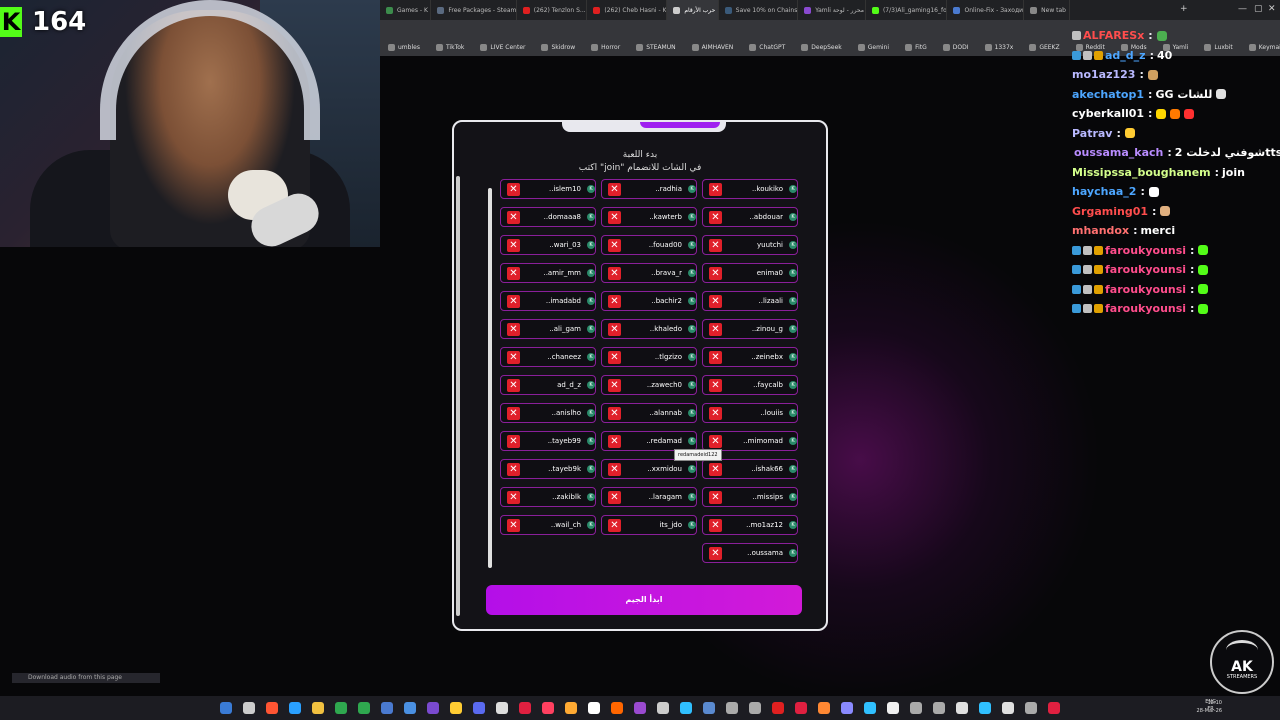 The image size is (1280, 720). Describe the element at coordinates (767, 47) in the screenshot. I see `bookmark-item: ChatGPT` at that location.